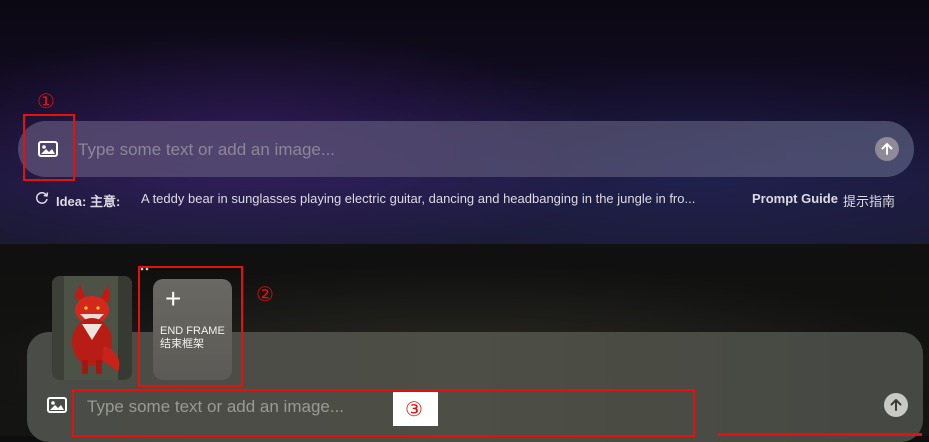  I want to click on prompt-guide-link: Prompt Guide, so click(795, 198).